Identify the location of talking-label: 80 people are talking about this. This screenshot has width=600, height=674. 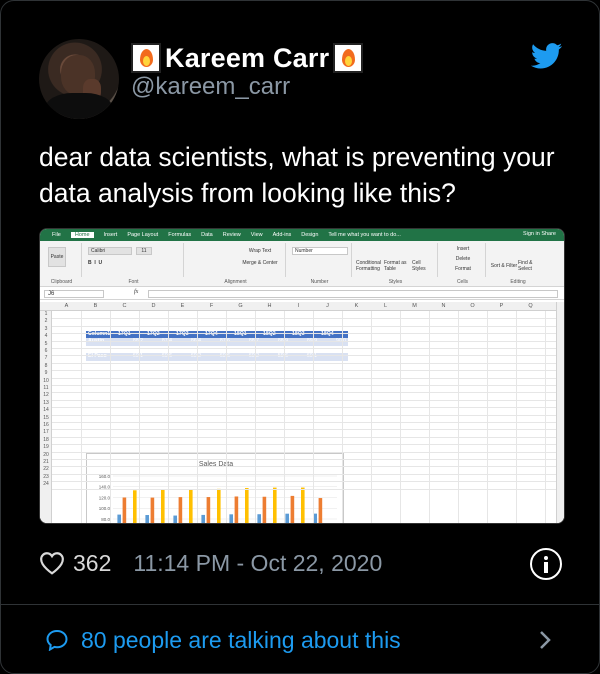
(241, 639).